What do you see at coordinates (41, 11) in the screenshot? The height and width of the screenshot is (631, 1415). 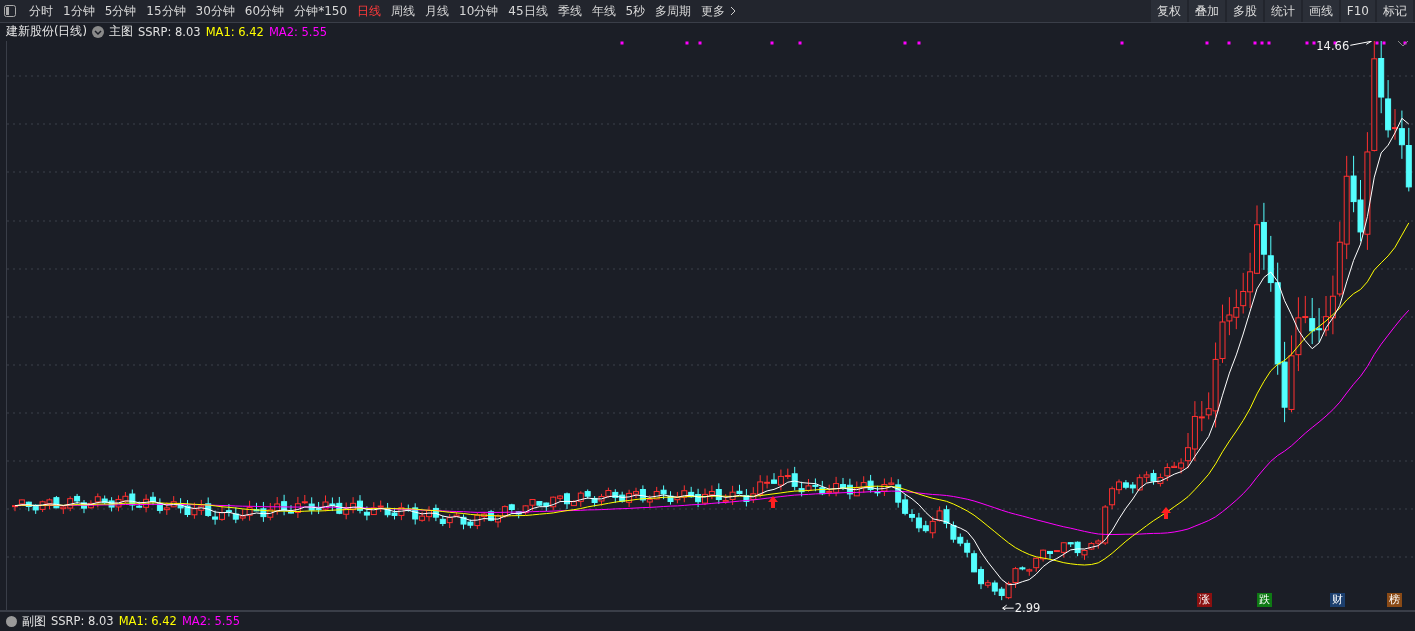 I see `period-tab: 分时` at bounding box center [41, 11].